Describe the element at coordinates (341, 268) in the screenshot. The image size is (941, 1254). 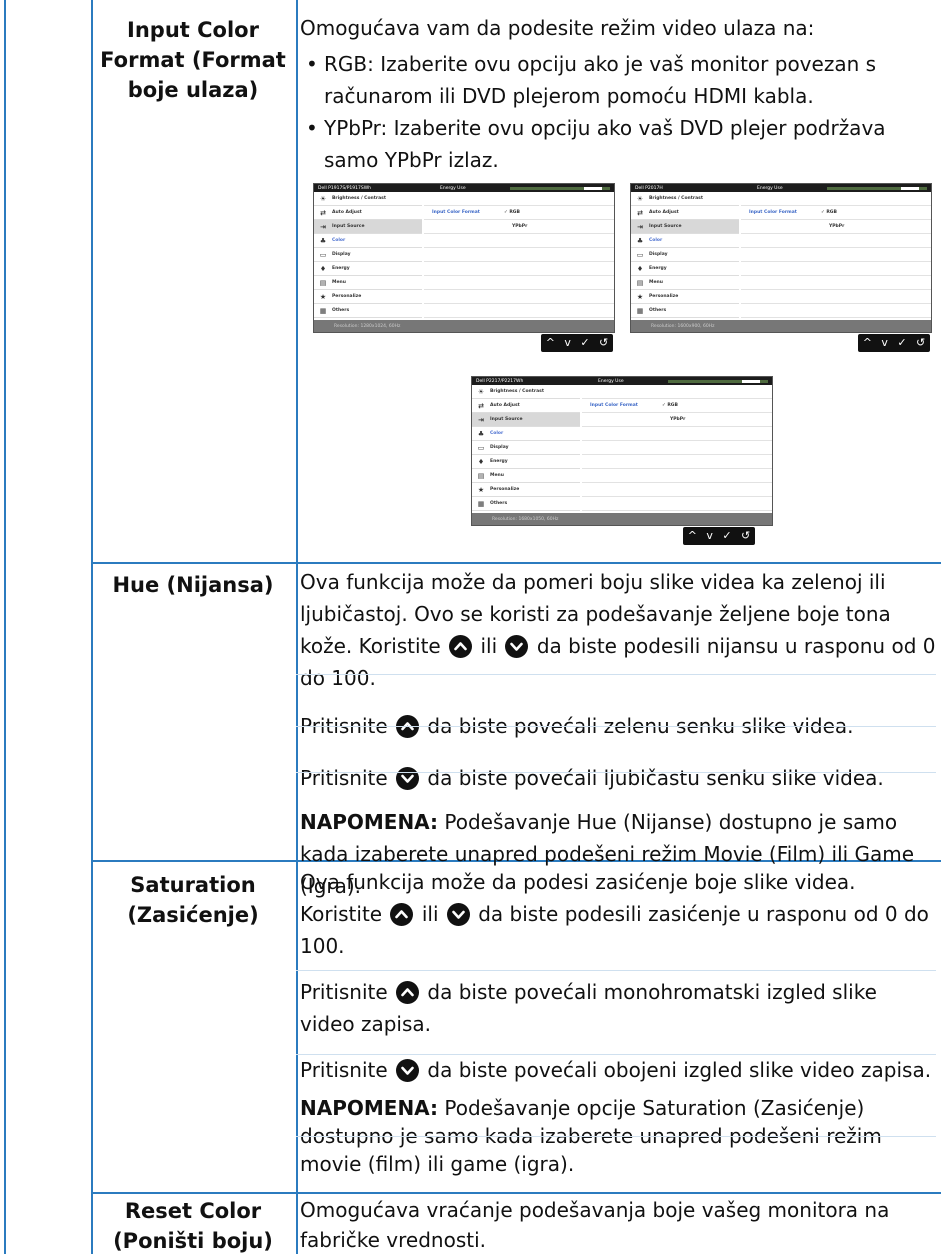
I see `osd-menu-label: Energy` at that location.